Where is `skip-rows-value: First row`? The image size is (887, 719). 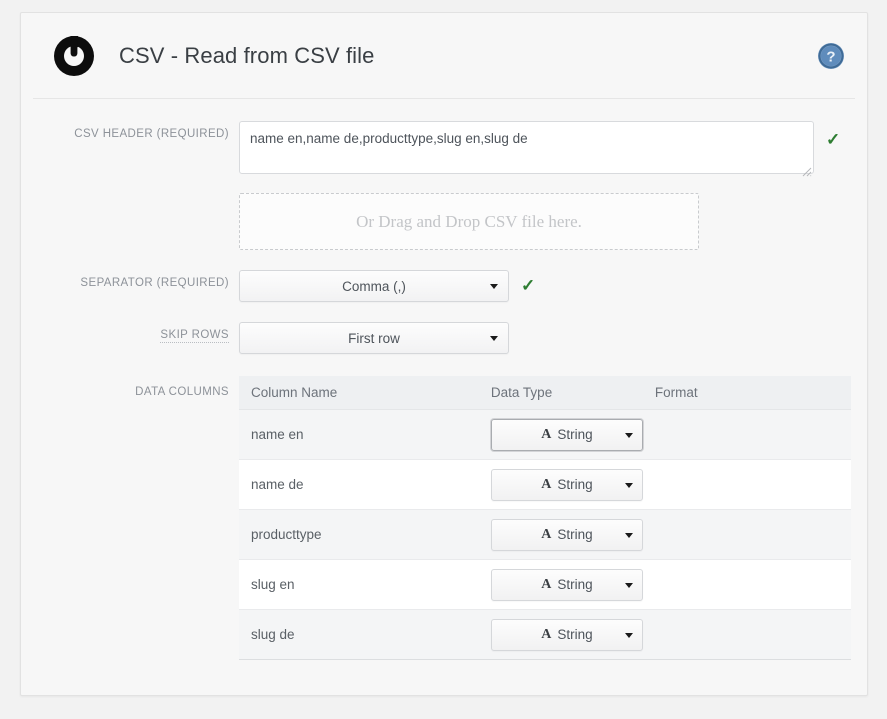 skip-rows-value: First row is located at coordinates (374, 338).